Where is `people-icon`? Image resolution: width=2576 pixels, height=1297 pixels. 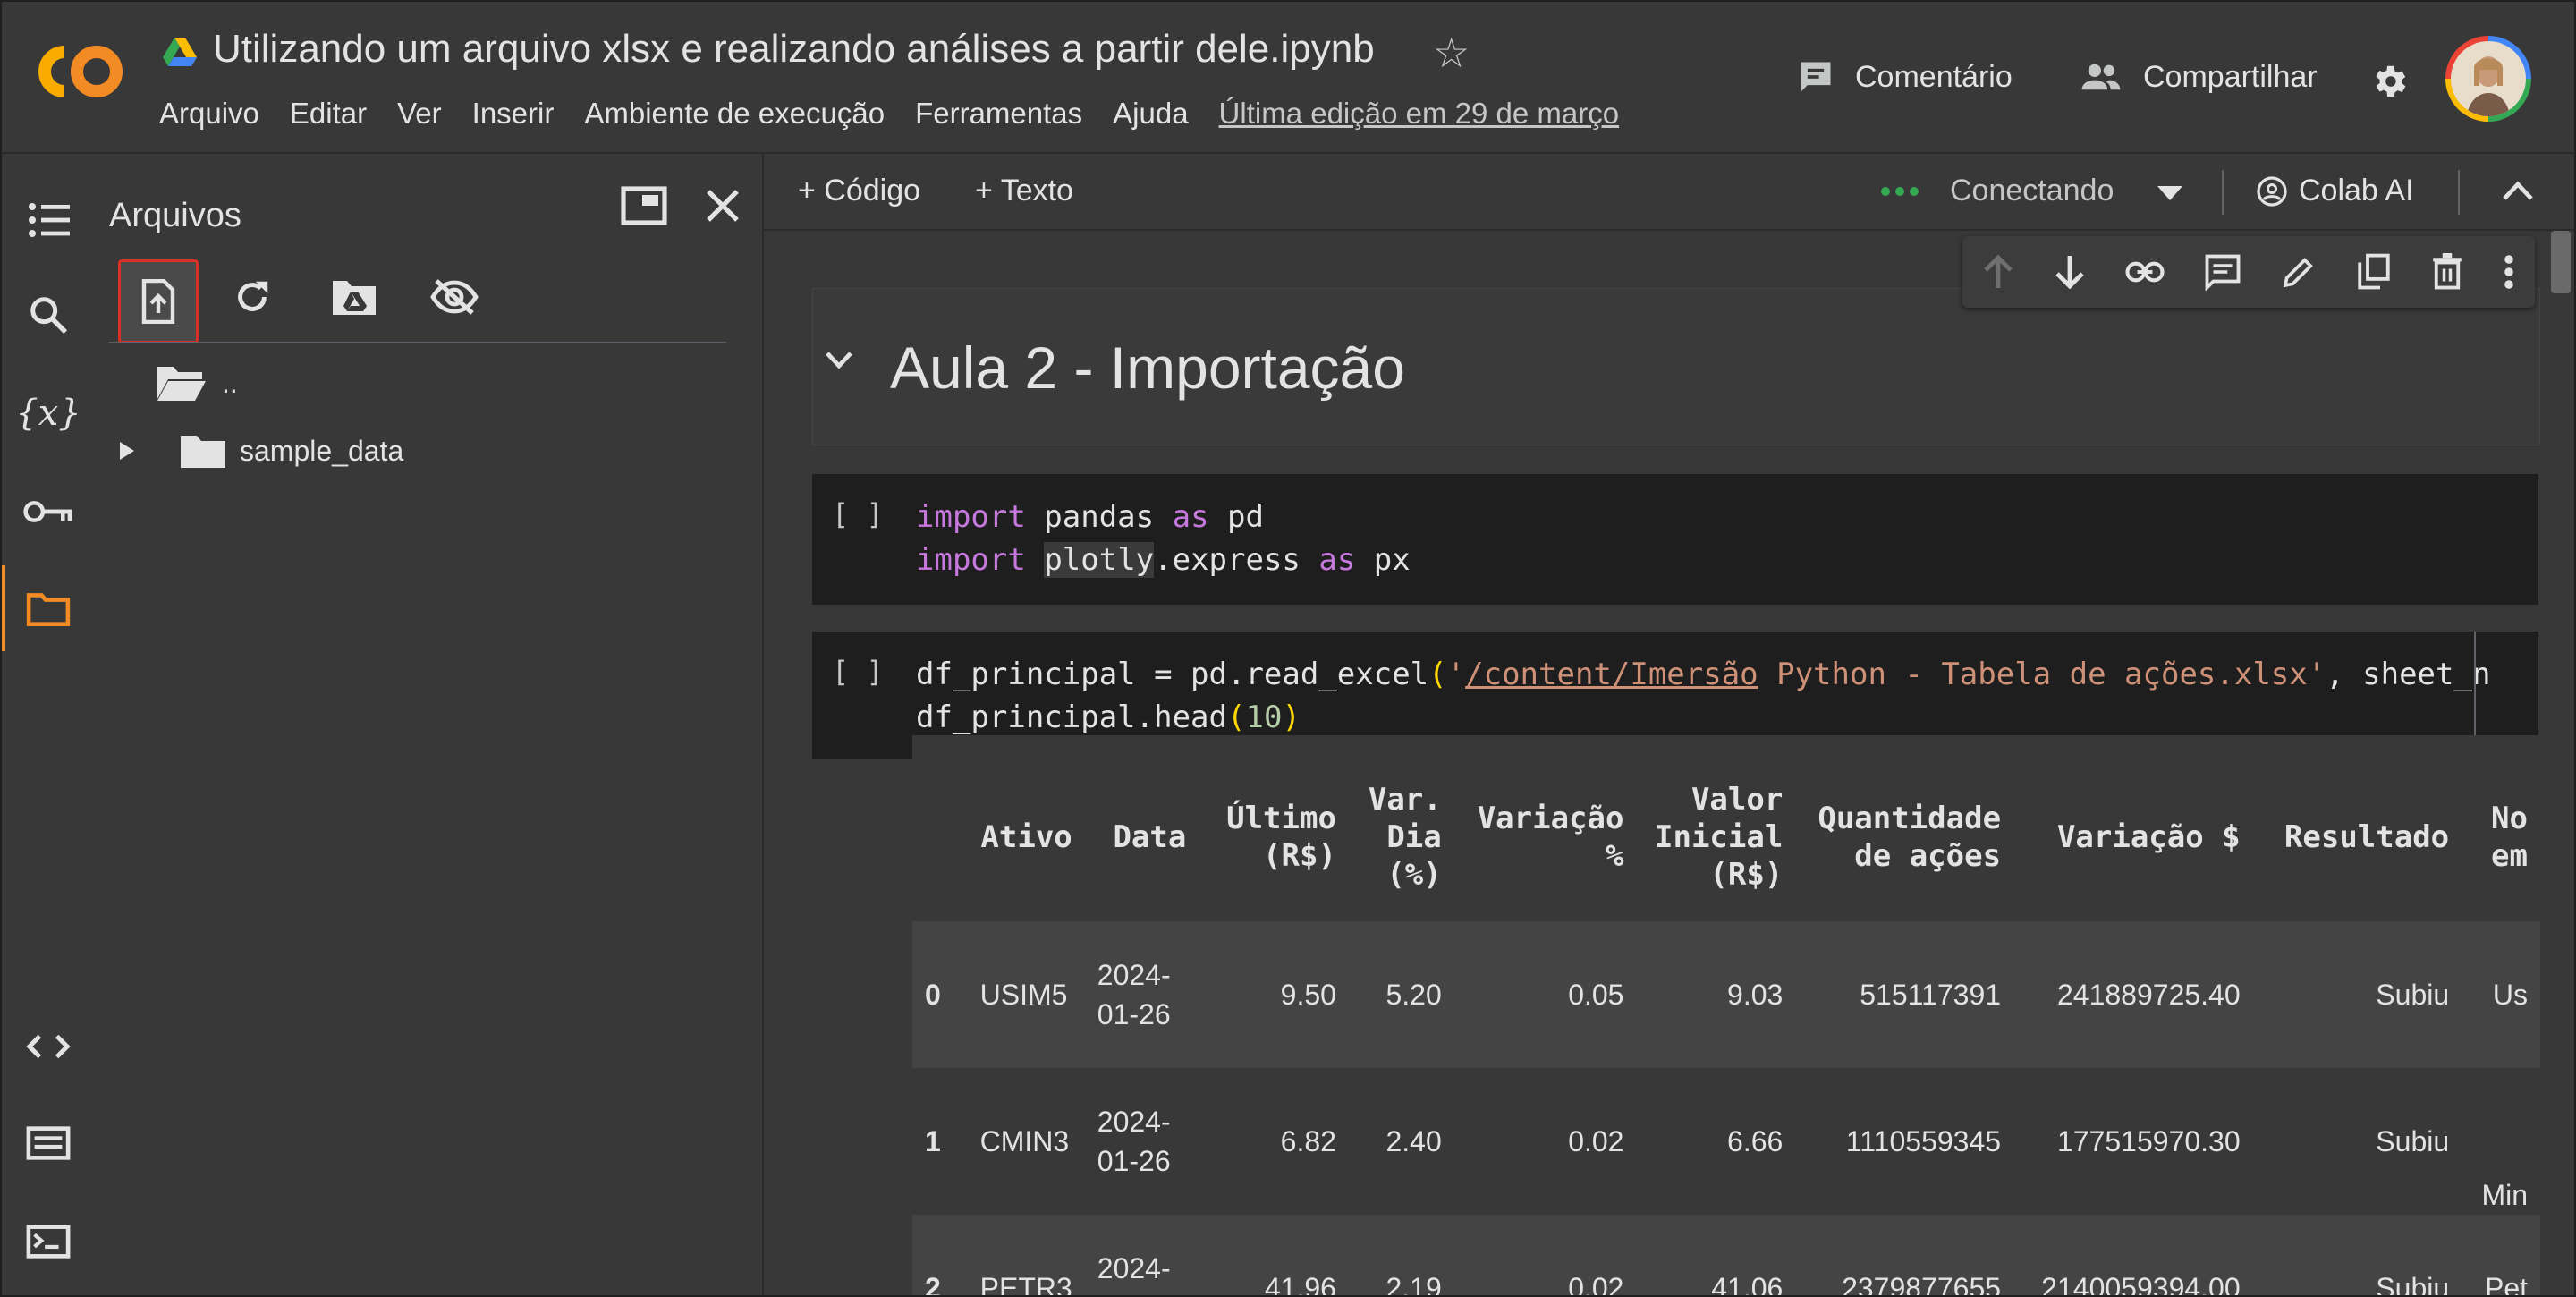 people-icon is located at coordinates (2101, 77).